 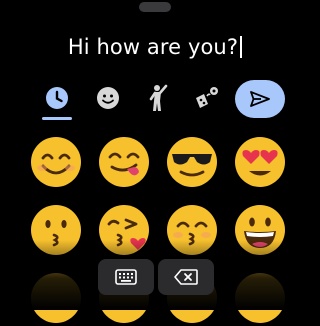 What do you see at coordinates (241, 47) in the screenshot?
I see `text-cursor` at bounding box center [241, 47].